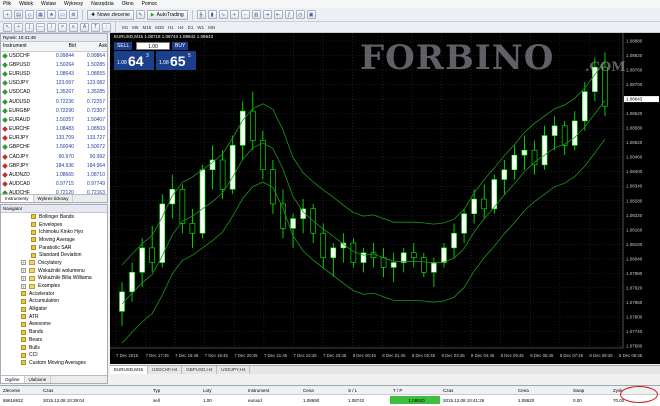 The image size is (660, 406). What do you see at coordinates (171, 27) in the screenshot?
I see `timeframe-h1: H1` at bounding box center [171, 27].